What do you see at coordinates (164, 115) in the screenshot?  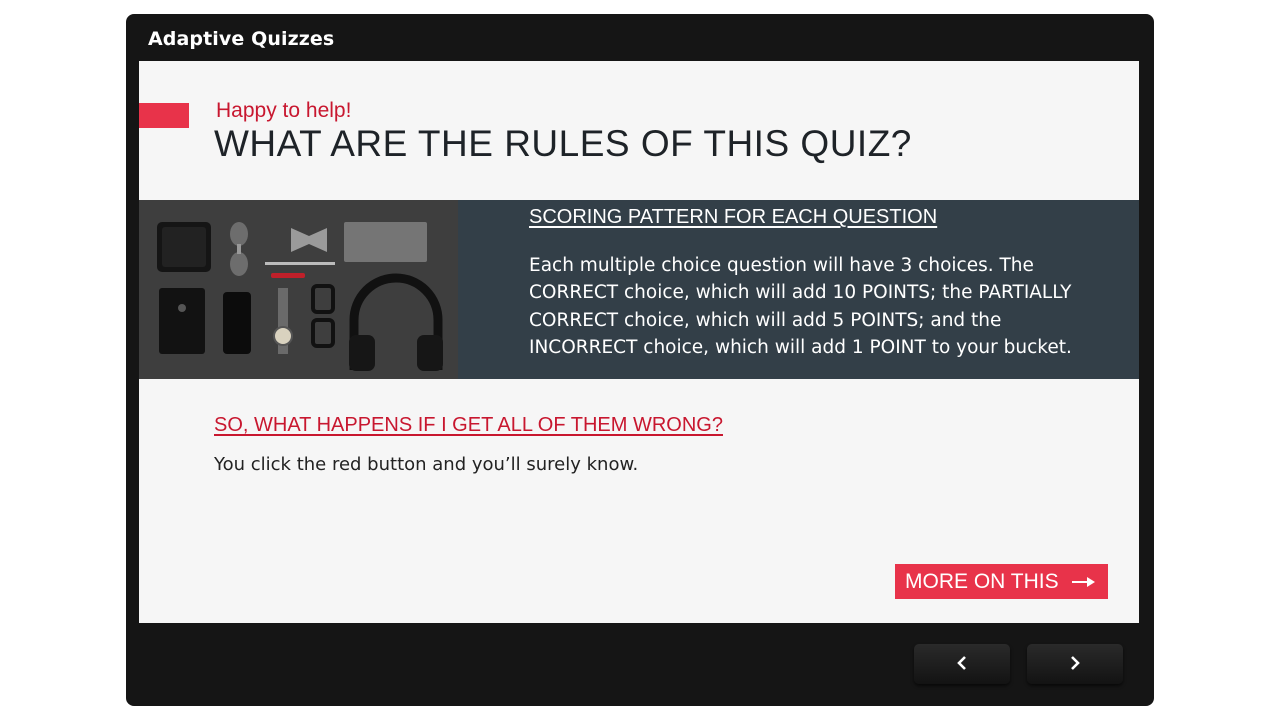 I see `title-accent-bar` at bounding box center [164, 115].